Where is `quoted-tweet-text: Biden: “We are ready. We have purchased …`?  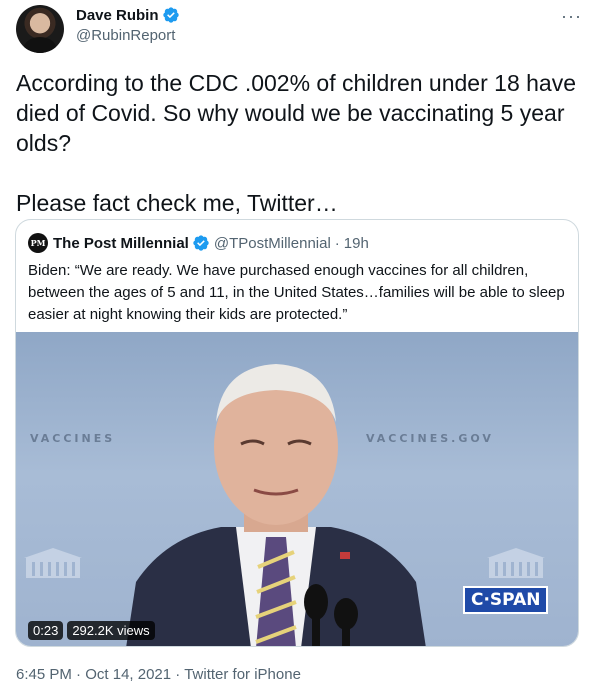
quoted-tweet-text: Biden: “We are ready. We have purchased … is located at coordinates (296, 292).